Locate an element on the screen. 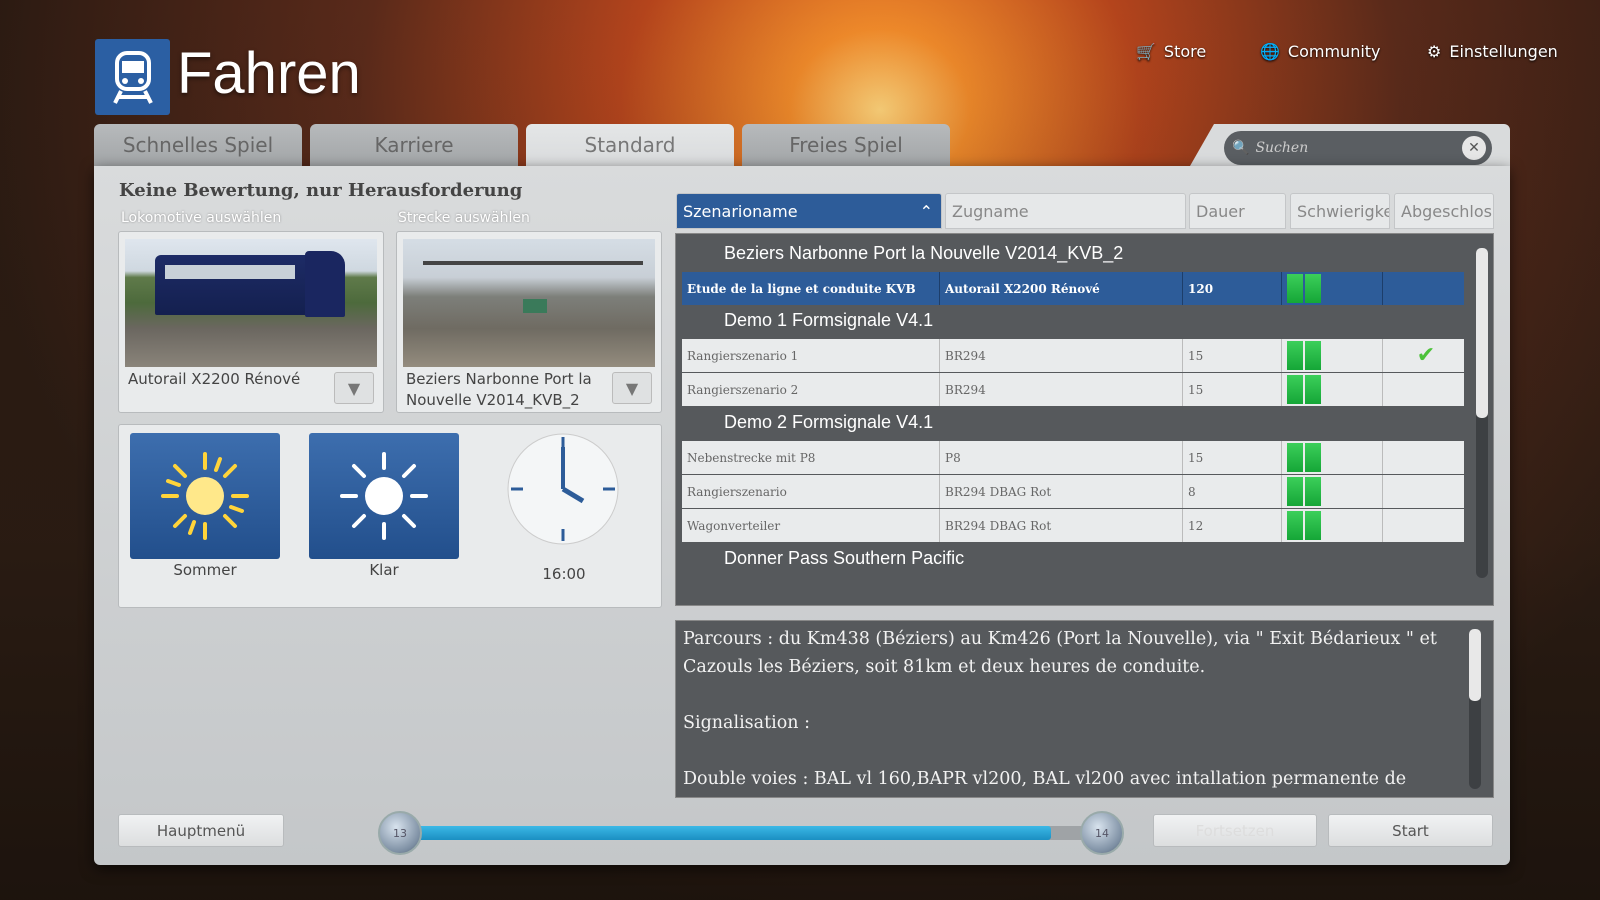 The height and width of the screenshot is (900, 1600). loco-name: Autorail X2200 Rénové is located at coordinates (214, 379).